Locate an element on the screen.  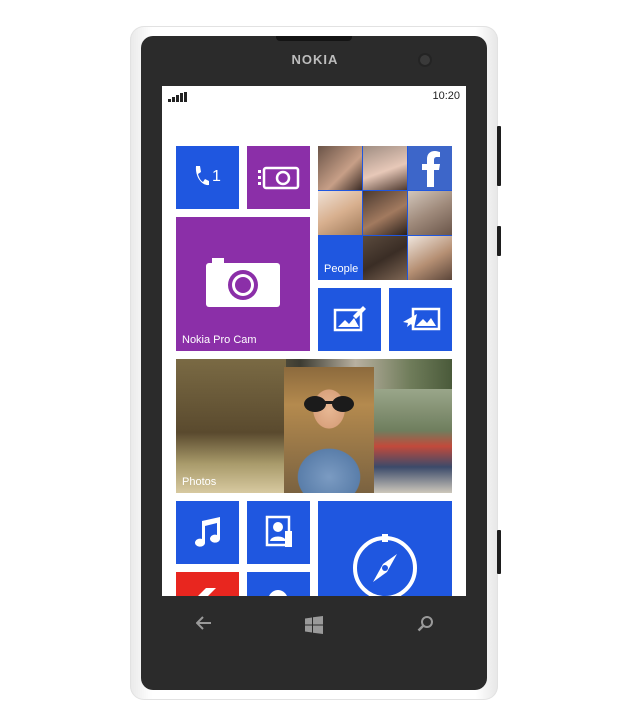
windows-logo-icon is located at coordinates (314, 625).